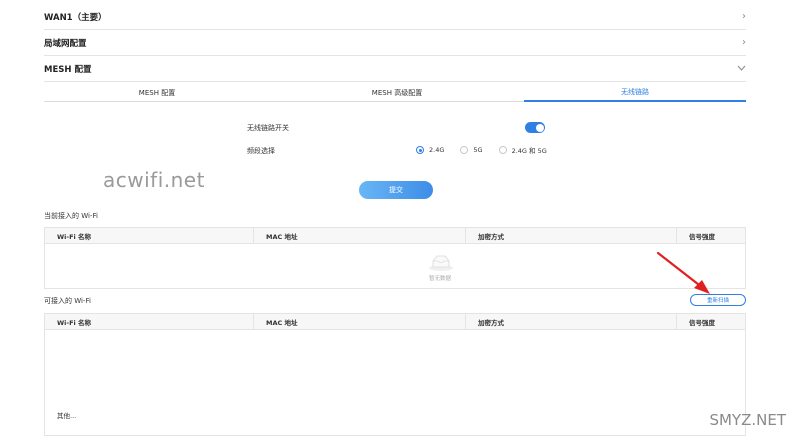 The image size is (800, 441). I want to click on toggle-knob, so click(539, 127).